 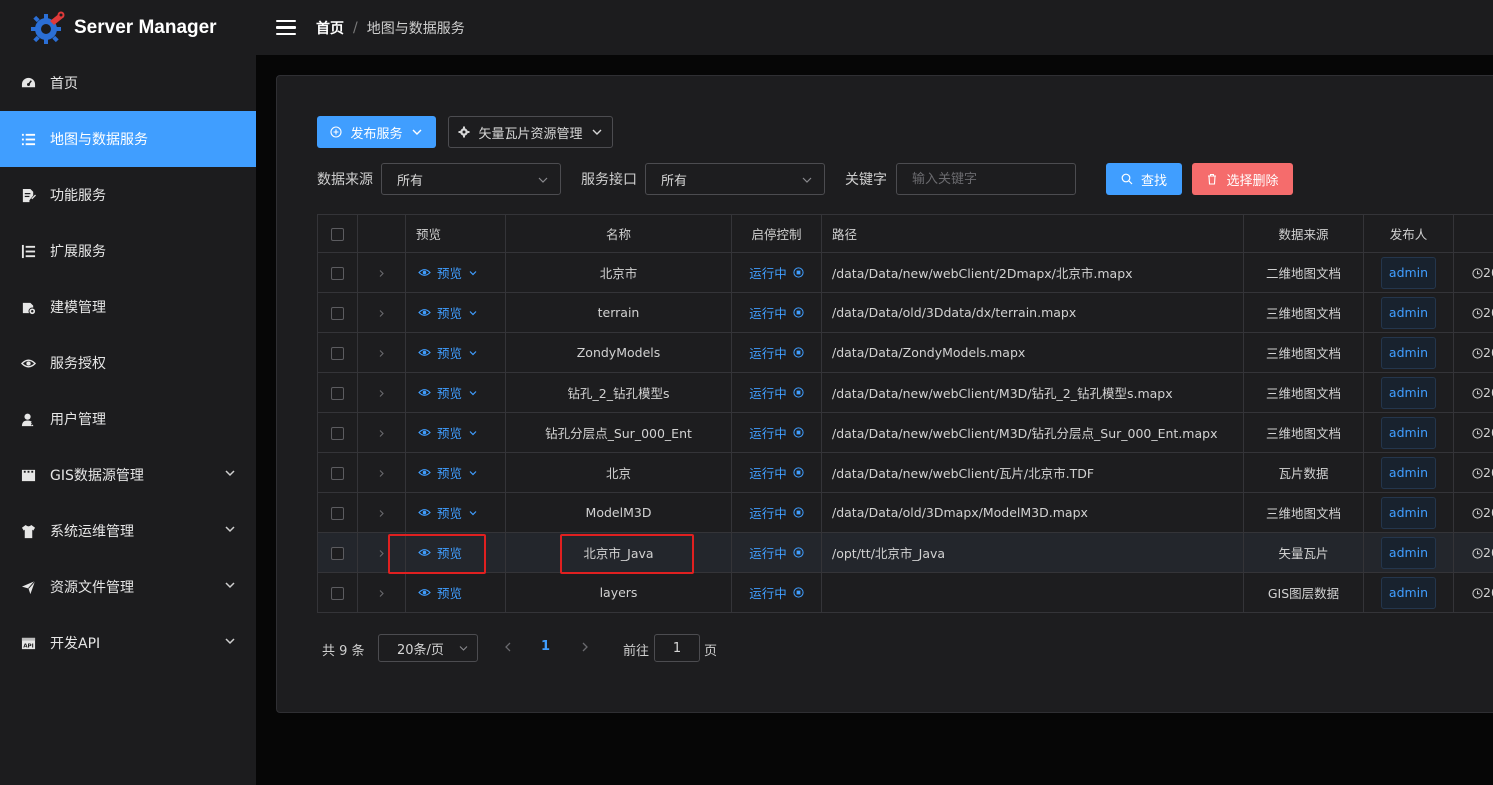 What do you see at coordinates (92, 532) in the screenshot?
I see `sidebar-item-label: 系统运维管理` at bounding box center [92, 532].